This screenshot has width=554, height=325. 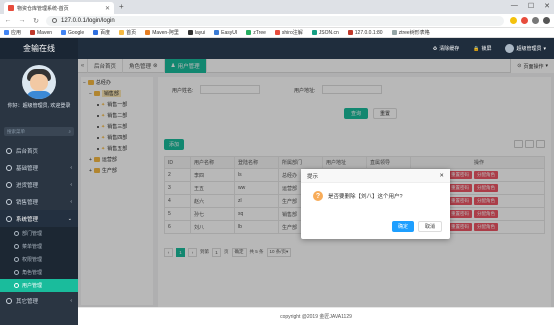 I want to click on trash-icon: ♻, so click(x=435, y=48).